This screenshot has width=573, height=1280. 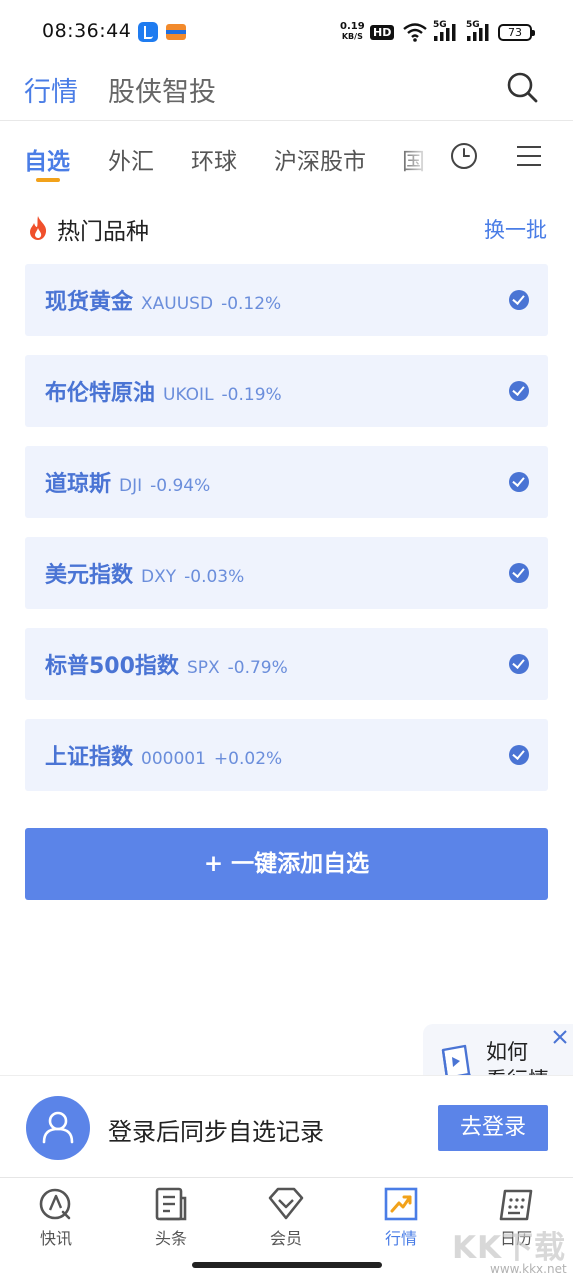 What do you see at coordinates (286, 864) in the screenshot?
I see `add-all-watchlist-button: + 一键添加自选` at bounding box center [286, 864].